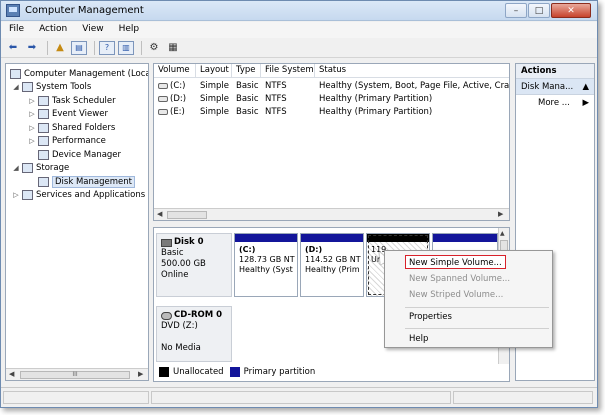  What do you see at coordinates (173, 48) in the screenshot?
I see `properties-icon: ▦` at bounding box center [173, 48].